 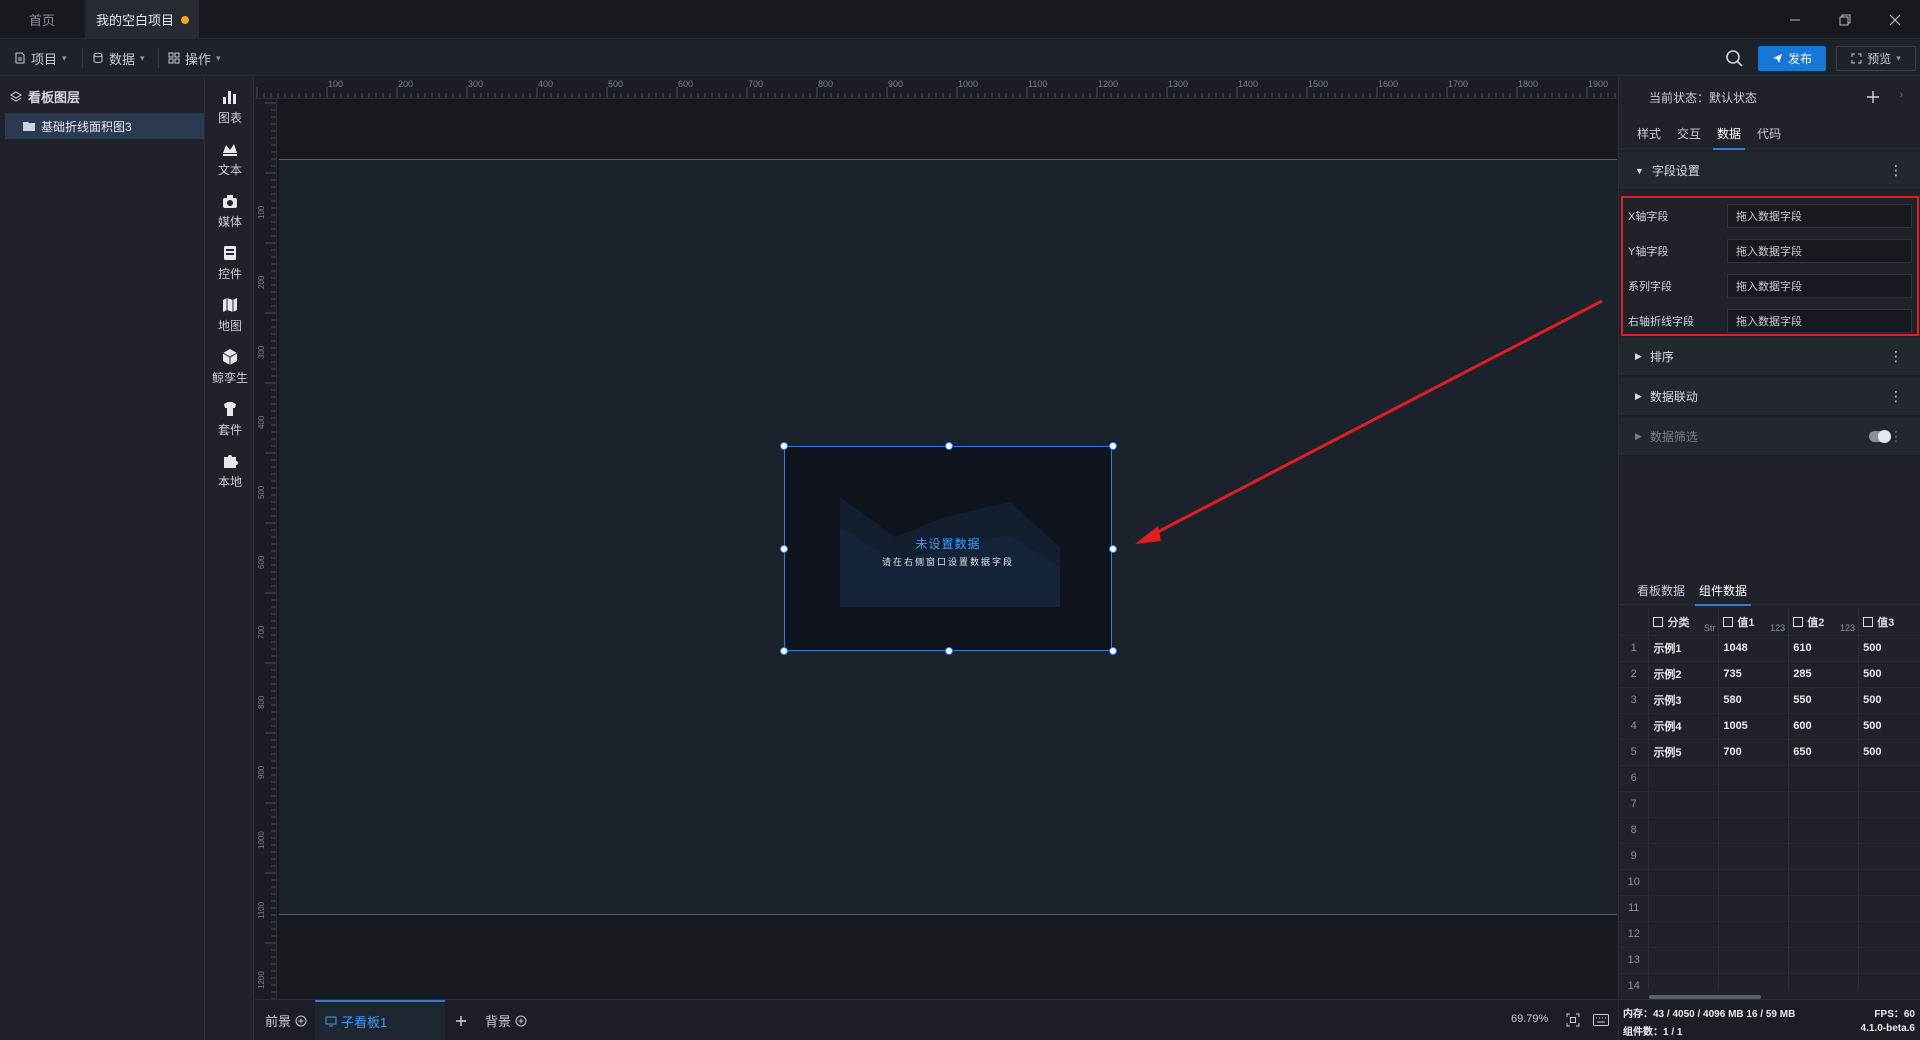 I want to click on close-window-button, so click(x=1895, y=19).